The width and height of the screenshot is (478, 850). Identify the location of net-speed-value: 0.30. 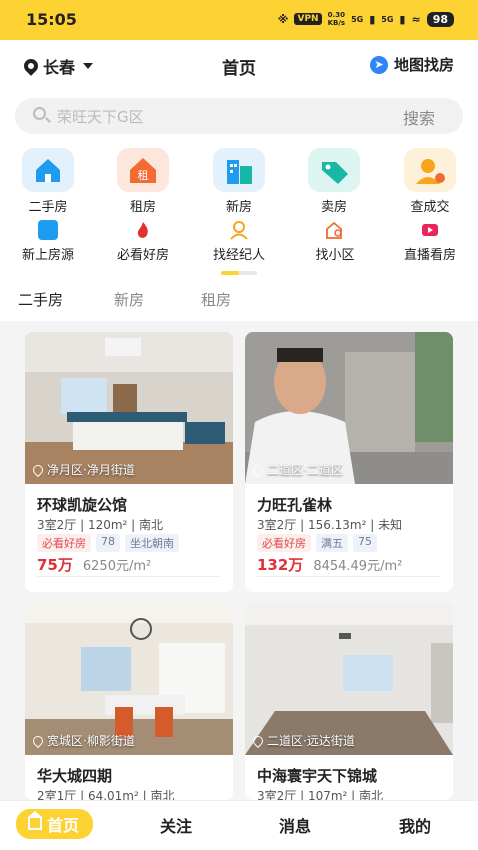
(336, 15).